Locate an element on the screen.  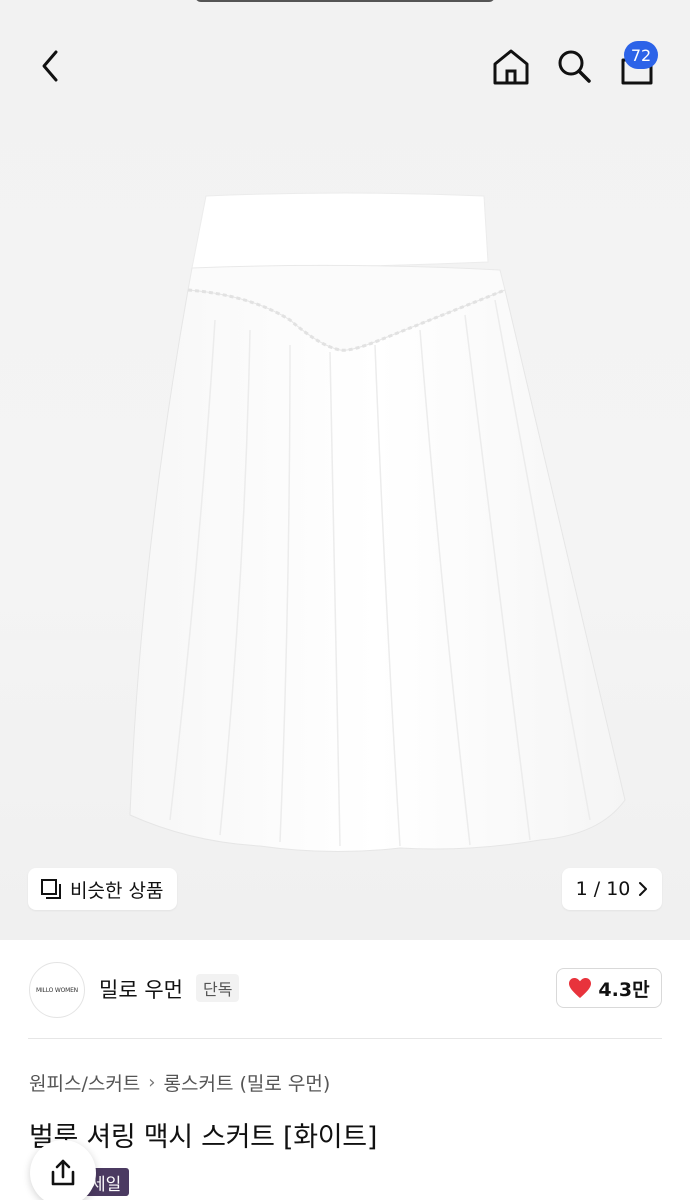
section-divider is located at coordinates (345, 1038).